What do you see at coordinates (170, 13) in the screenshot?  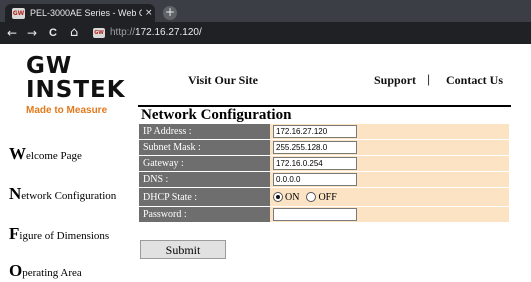 I see `new-tab-icon: +` at bounding box center [170, 13].